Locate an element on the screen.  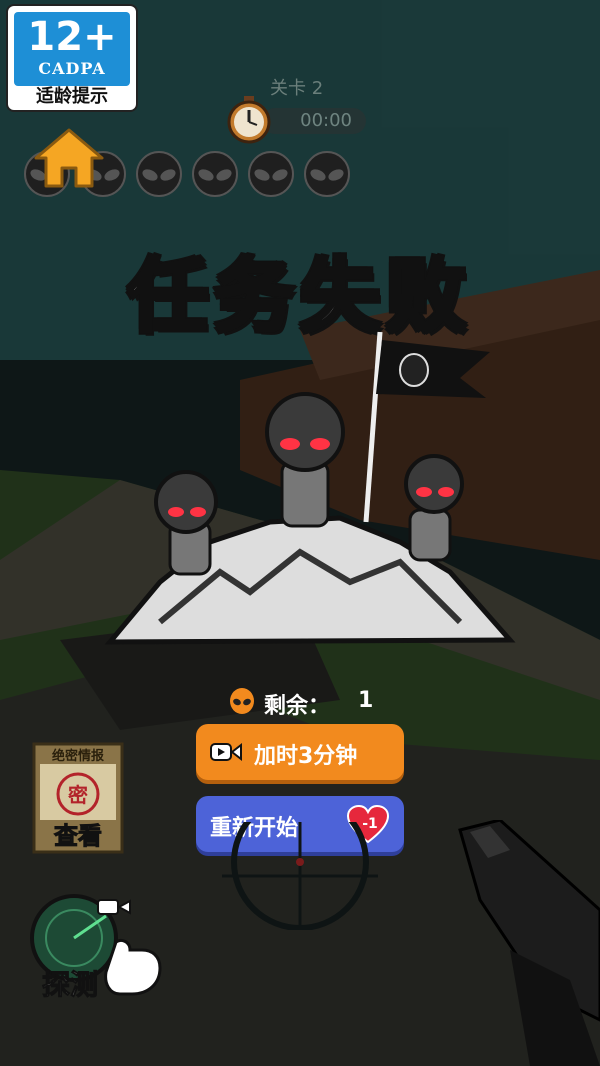
level-label: 关卡 2 is located at coordinates (297, 88).